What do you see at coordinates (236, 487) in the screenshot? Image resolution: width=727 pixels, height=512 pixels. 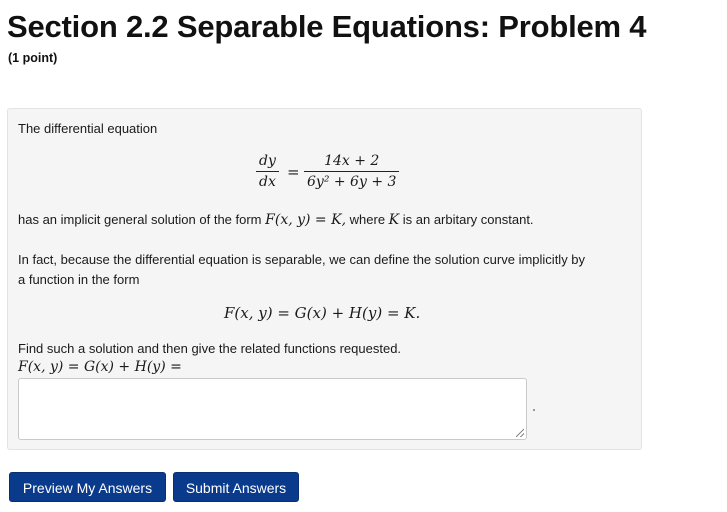 I see `submit-answers-button: Submit Answers` at bounding box center [236, 487].